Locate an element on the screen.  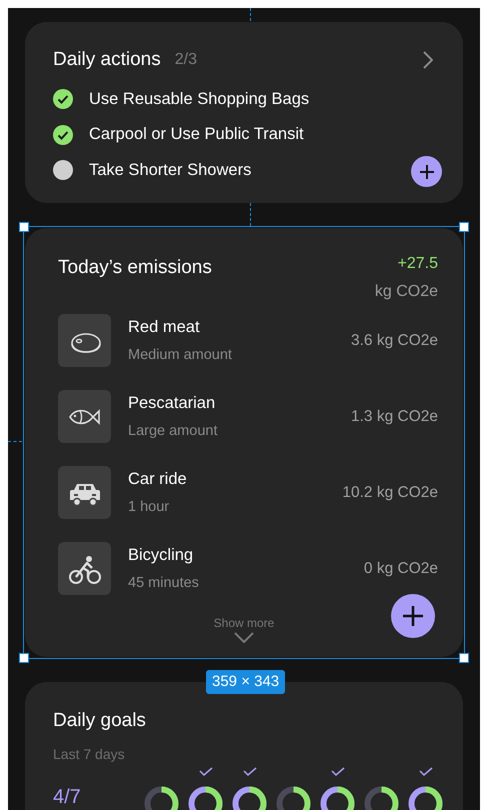
item-emissions: 10.2 kg CO2e is located at coordinates (390, 492).